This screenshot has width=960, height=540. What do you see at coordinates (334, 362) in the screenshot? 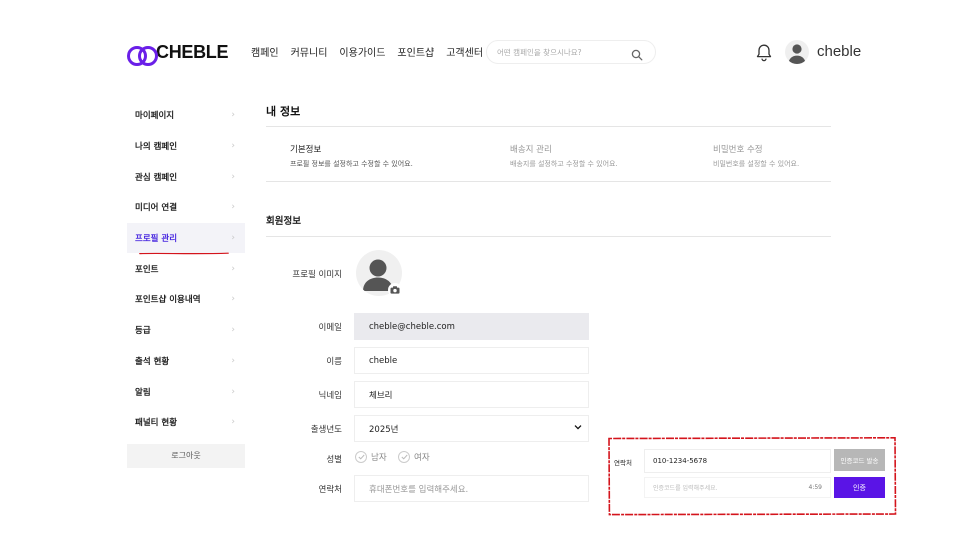
I see `name-label: 이름` at bounding box center [334, 362].